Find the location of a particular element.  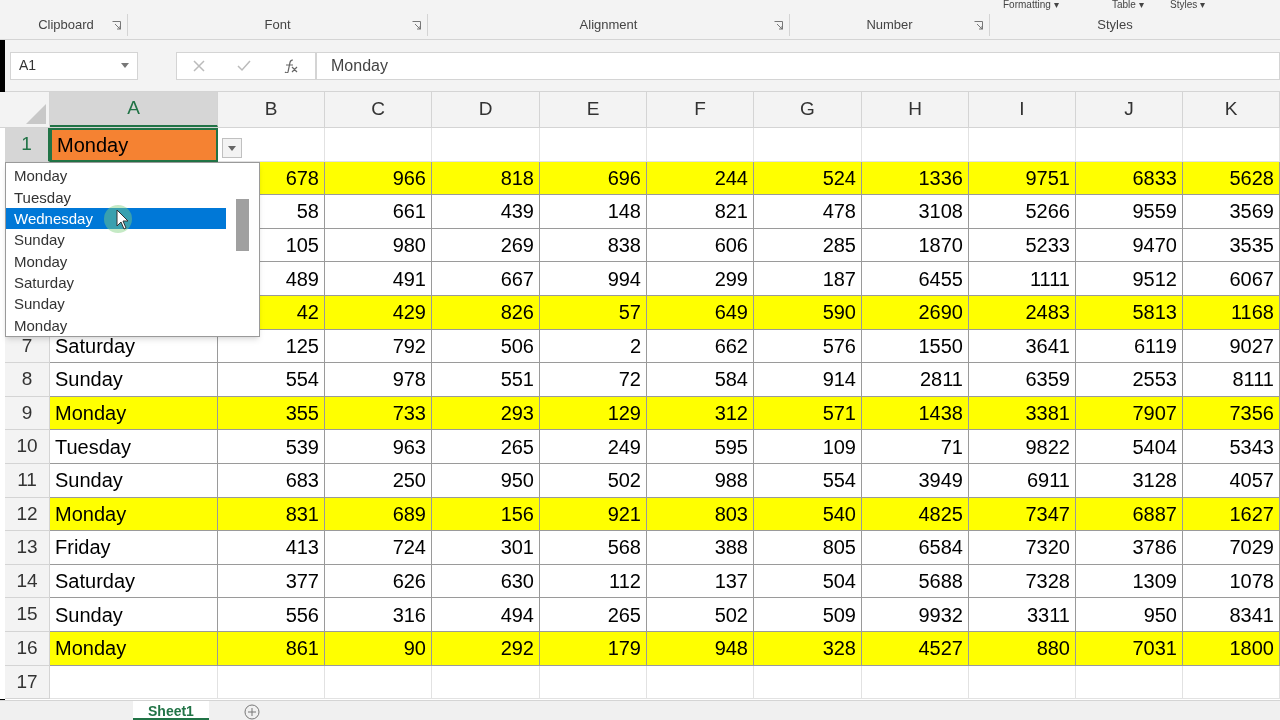

table-cell: 156 is located at coordinates (486, 514).